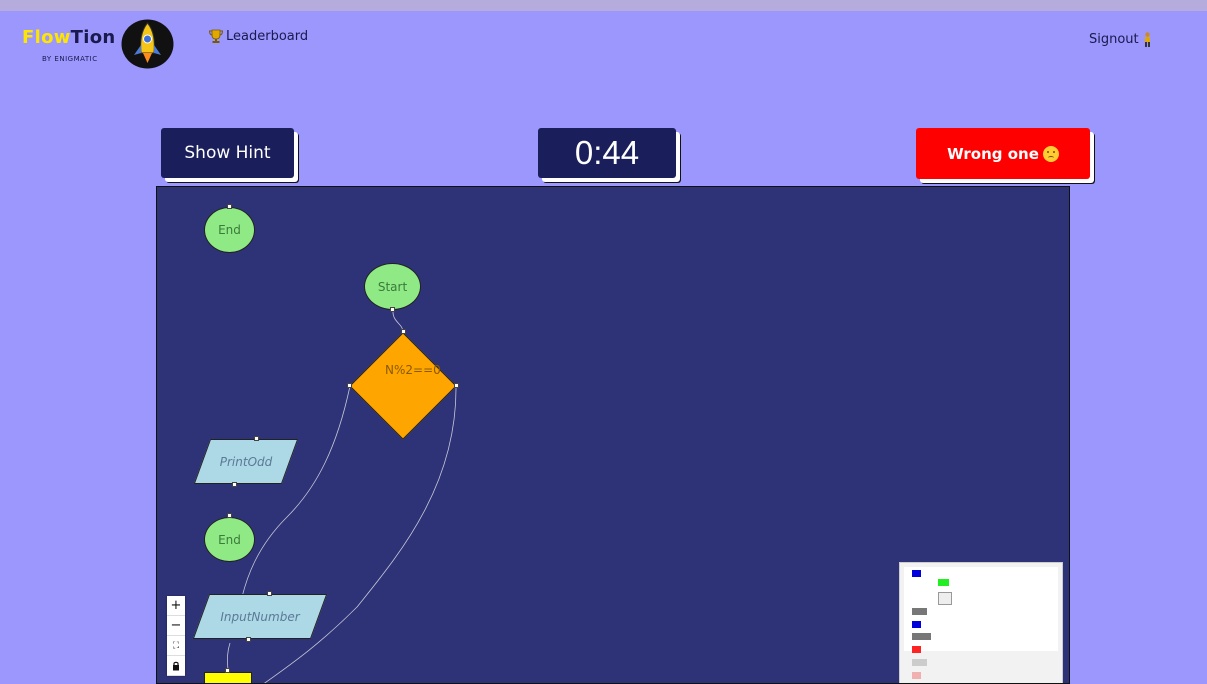  I want to click on print-odd-label: PrintOdd, so click(246, 461).